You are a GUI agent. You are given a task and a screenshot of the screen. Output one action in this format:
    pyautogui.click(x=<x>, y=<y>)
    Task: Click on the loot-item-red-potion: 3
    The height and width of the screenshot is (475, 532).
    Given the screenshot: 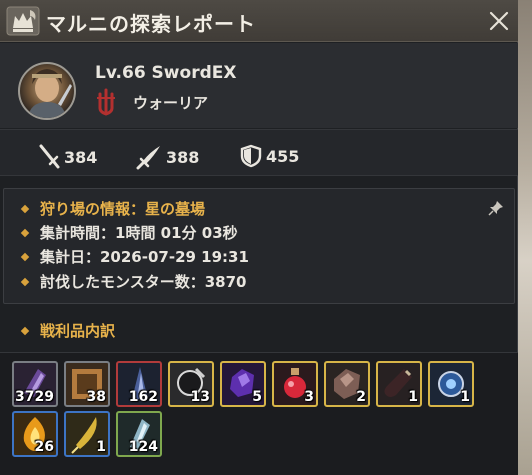 What is the action you would take?
    pyautogui.click(x=295, y=384)
    